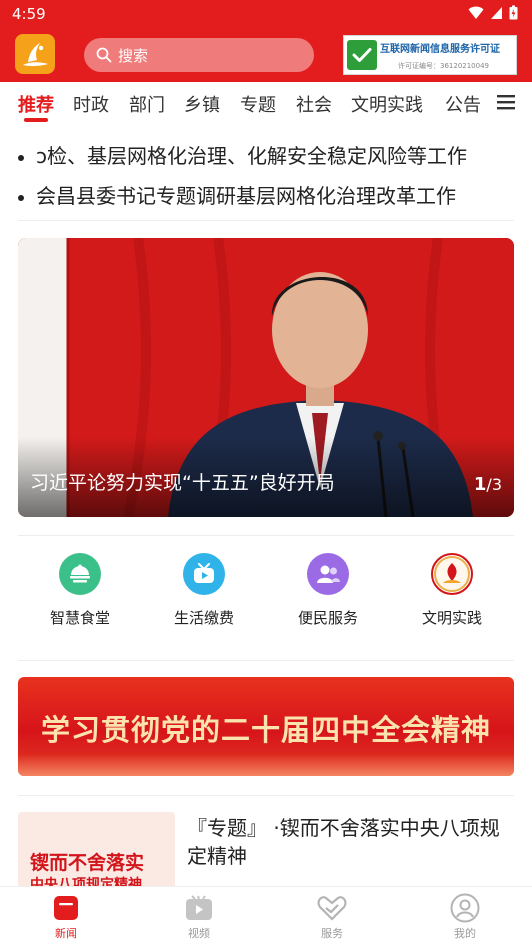  I want to click on video-icon, so click(199, 908).